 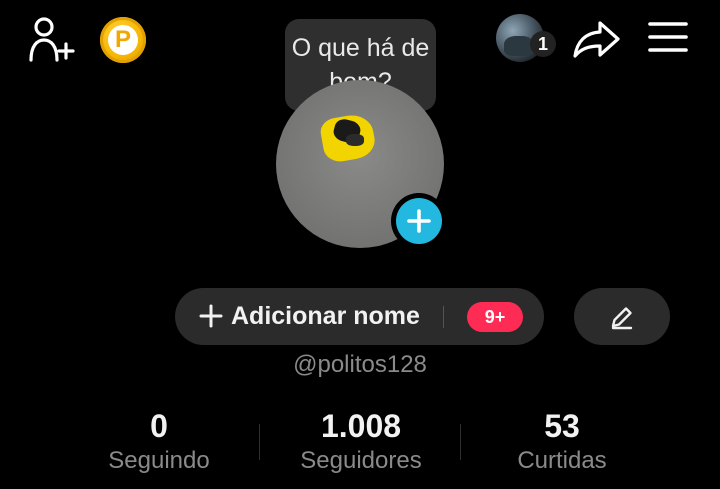 I want to click on notification-badge: 9+, so click(x=495, y=317).